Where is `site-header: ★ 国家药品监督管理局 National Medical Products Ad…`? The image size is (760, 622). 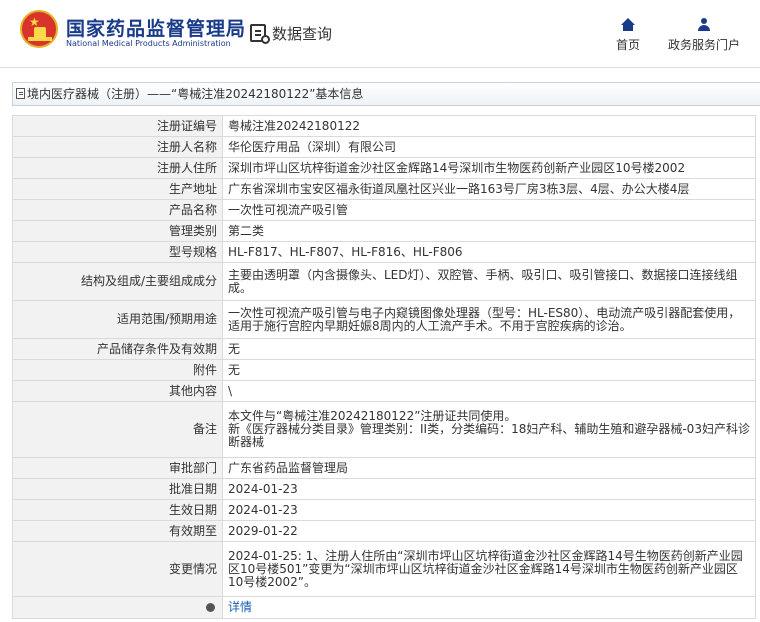 site-header: ★ 国家药品监督管理局 National Medical Products Ad… is located at coordinates (380, 34).